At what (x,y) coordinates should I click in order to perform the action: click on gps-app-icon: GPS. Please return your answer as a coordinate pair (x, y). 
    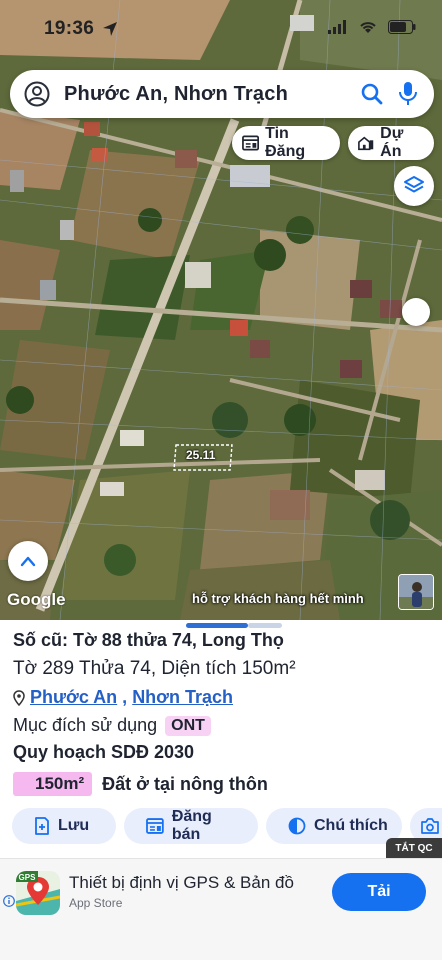
    Looking at the image, I should click on (38, 893).